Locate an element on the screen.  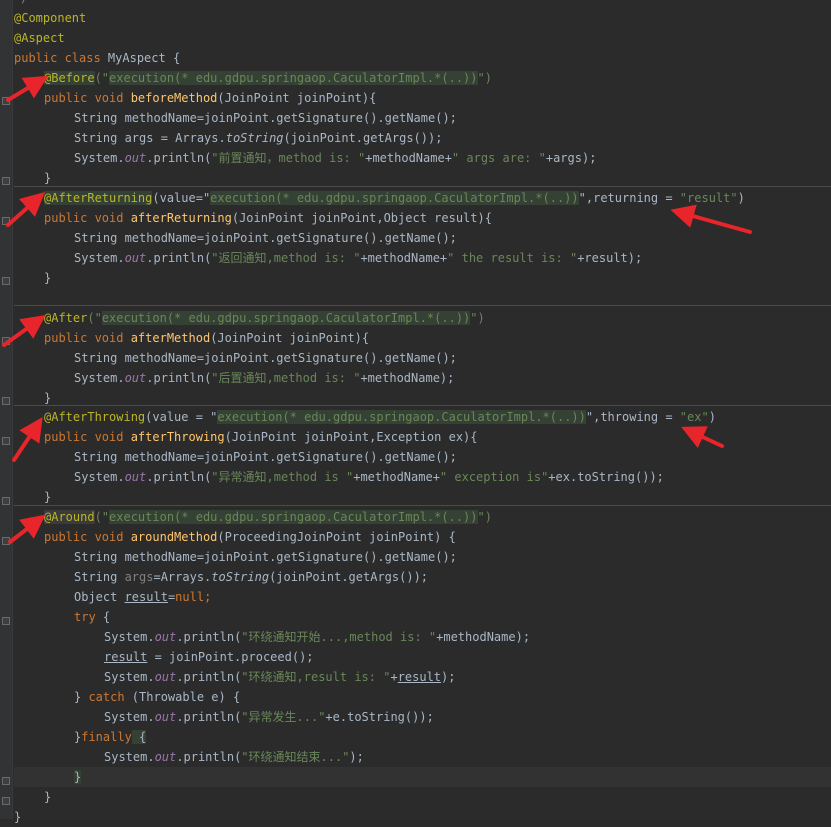
aspect-annotation: @Aspect is located at coordinates (39, 38).